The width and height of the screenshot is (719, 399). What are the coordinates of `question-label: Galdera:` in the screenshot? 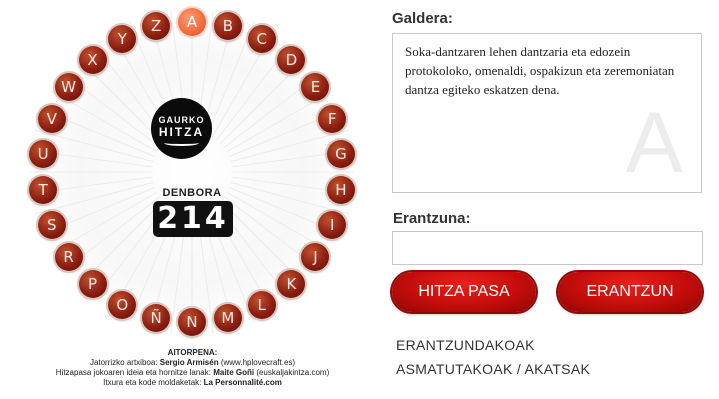 It's located at (422, 18).